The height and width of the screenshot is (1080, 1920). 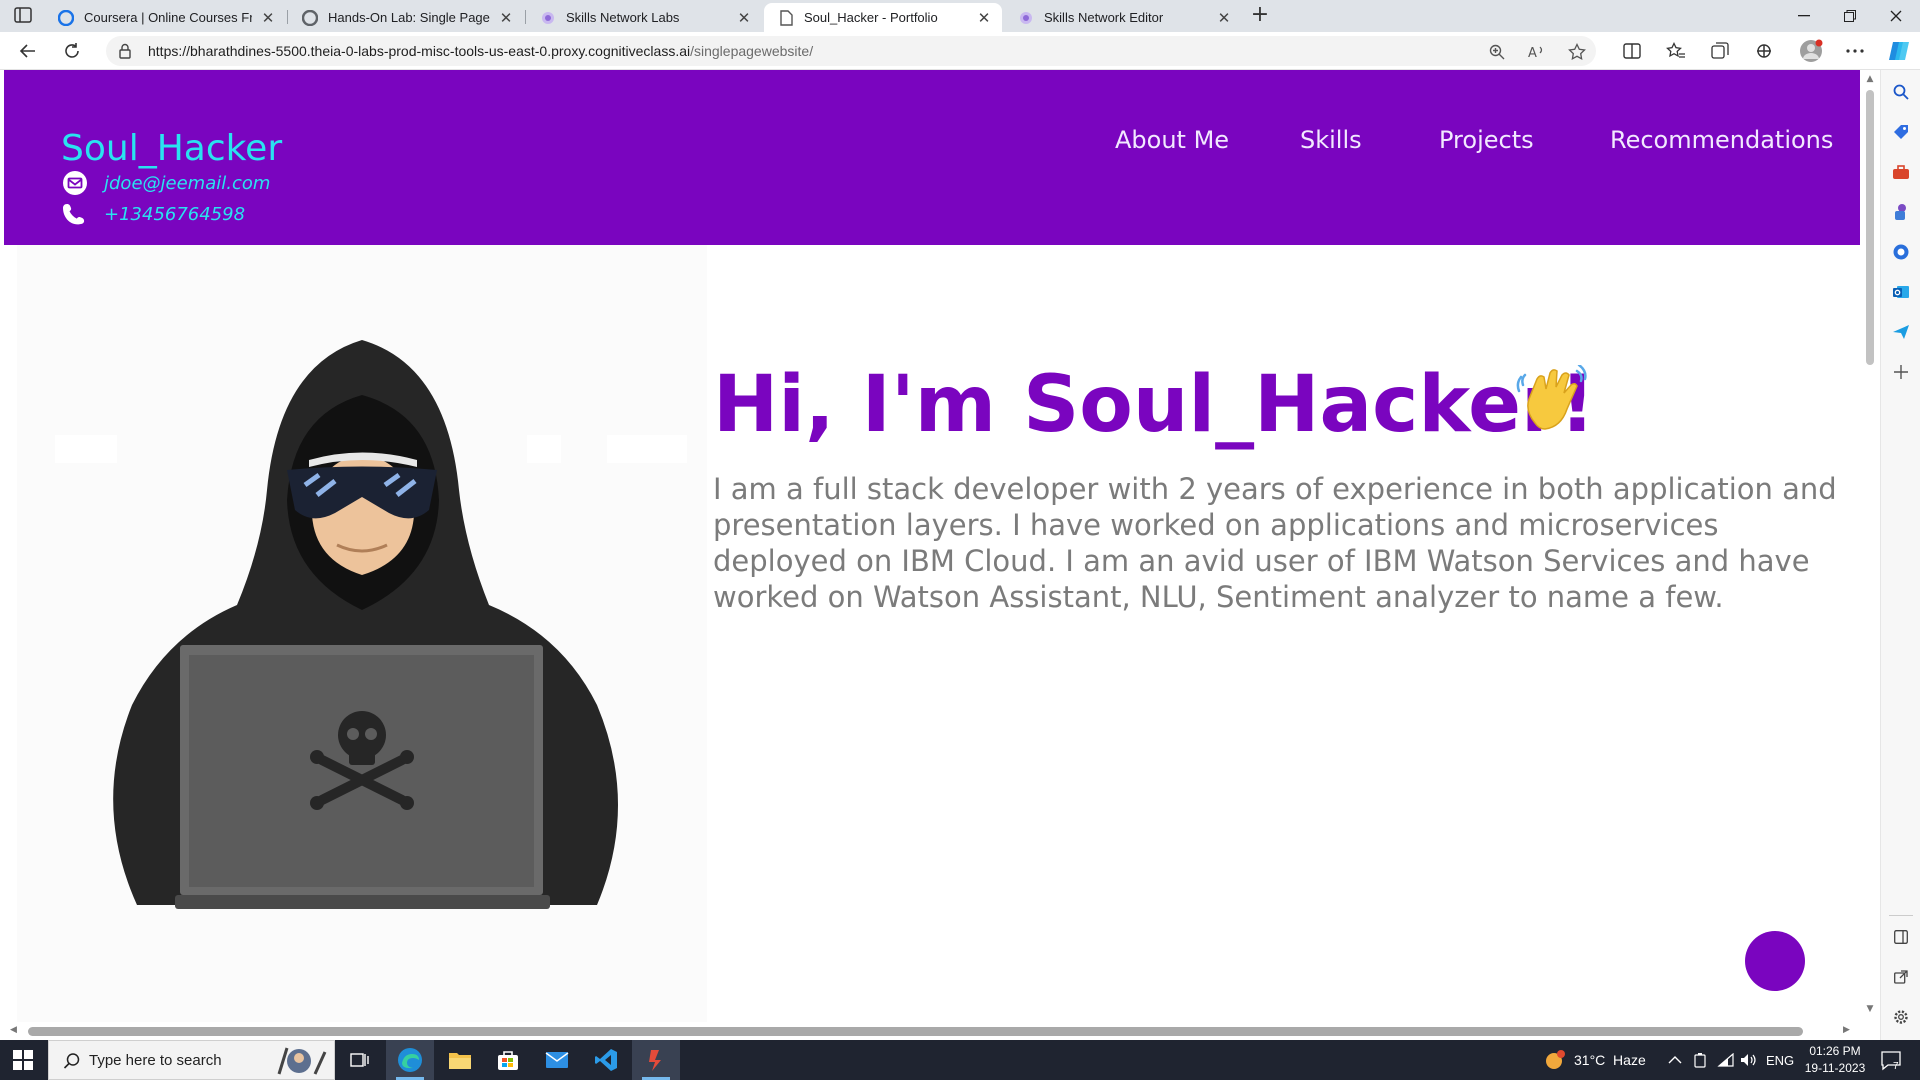 I want to click on scroll-down-arrow-icon: ▼, so click(x=1870, y=1009).